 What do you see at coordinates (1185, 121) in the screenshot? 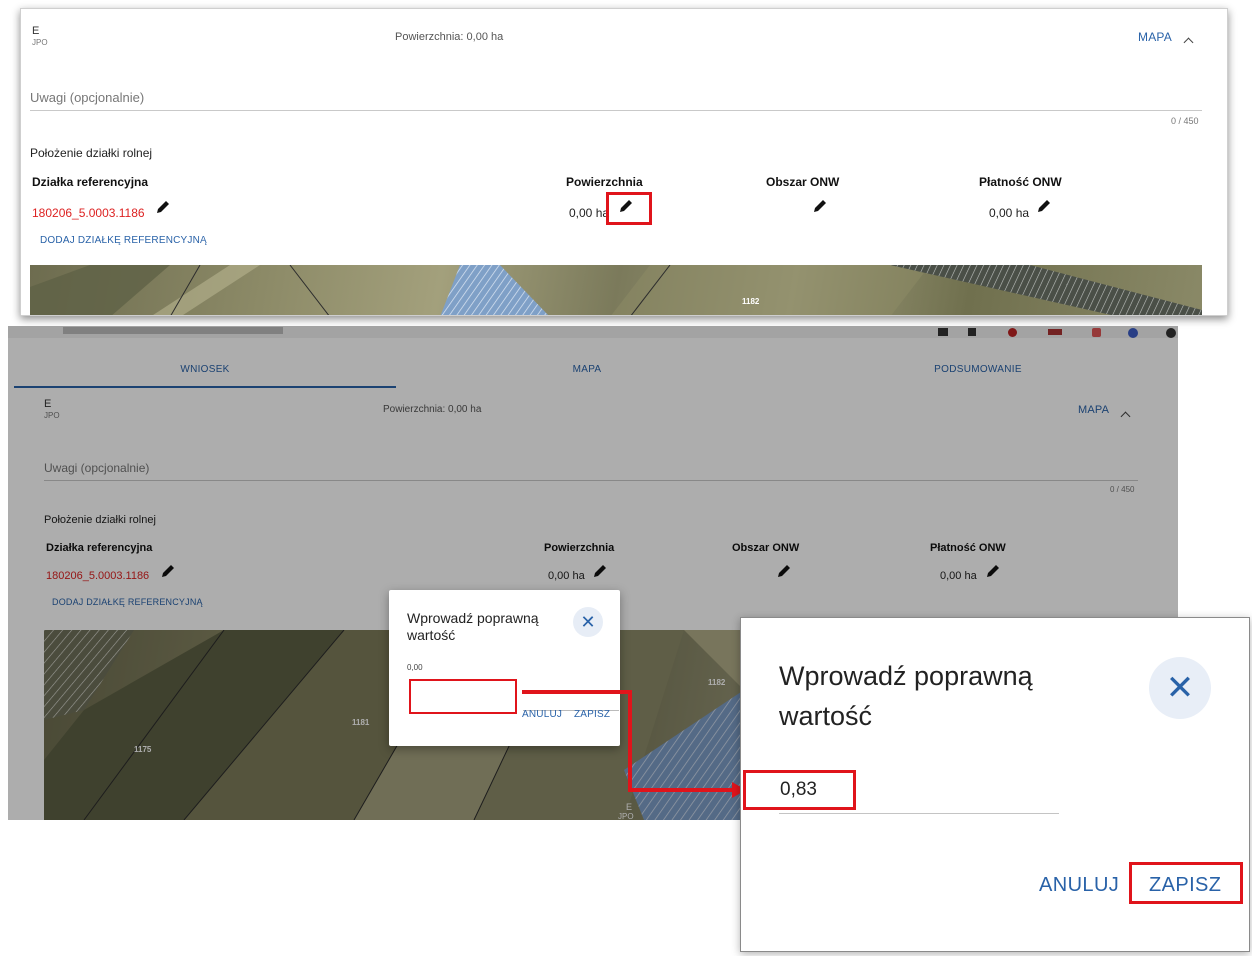
I see `notes-counter: 0 / 450` at bounding box center [1185, 121].